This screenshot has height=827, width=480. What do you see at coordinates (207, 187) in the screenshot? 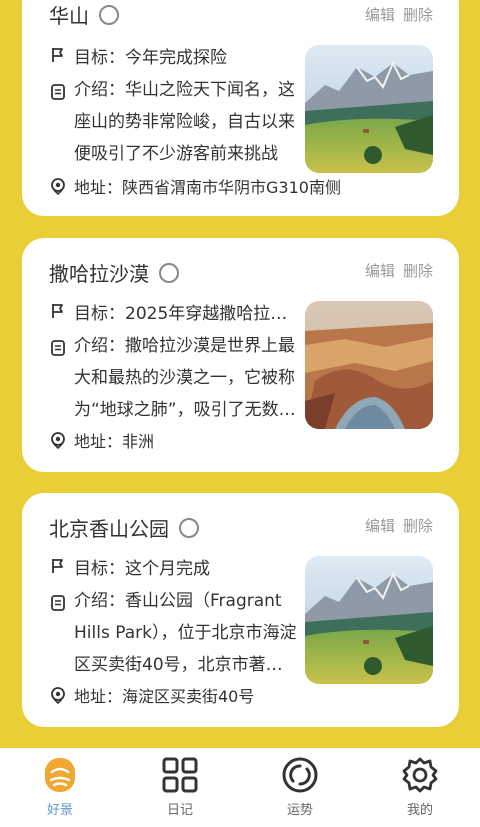
I see `address-text: 地址：陕西省渭南市华阴市G310南侧` at bounding box center [207, 187].